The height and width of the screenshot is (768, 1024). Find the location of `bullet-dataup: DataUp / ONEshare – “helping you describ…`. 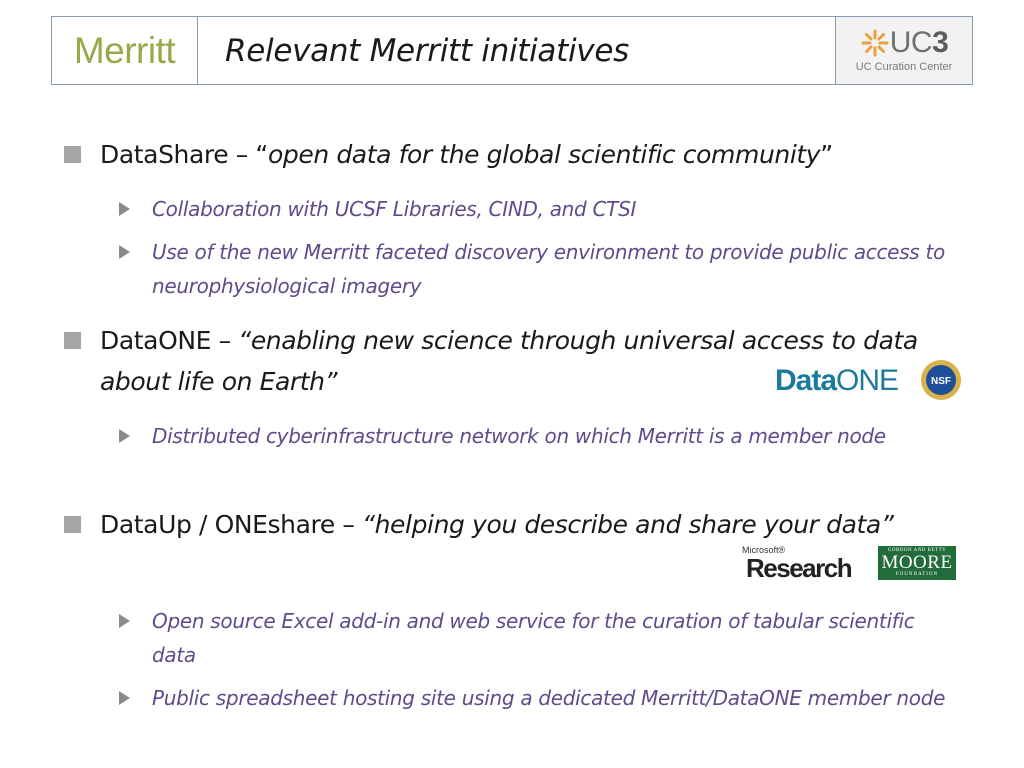

bullet-dataup: DataUp / ONEshare – “helping you describ… is located at coordinates (540, 524).